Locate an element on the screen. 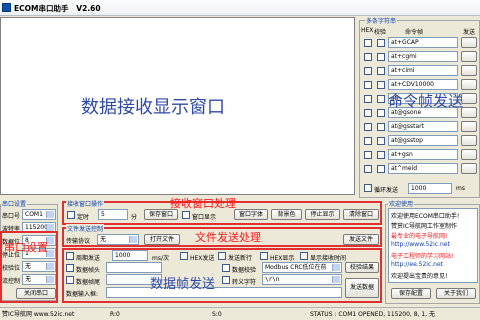 The image size is (480, 320). row-command-field: at+cgmi is located at coordinates (423, 56).